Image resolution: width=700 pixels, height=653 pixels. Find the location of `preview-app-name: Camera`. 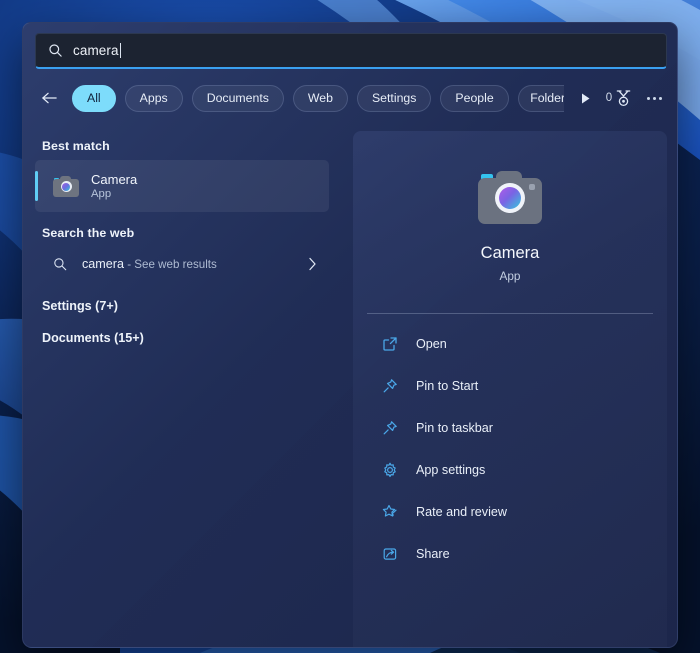

preview-app-name: Camera is located at coordinates (510, 253).